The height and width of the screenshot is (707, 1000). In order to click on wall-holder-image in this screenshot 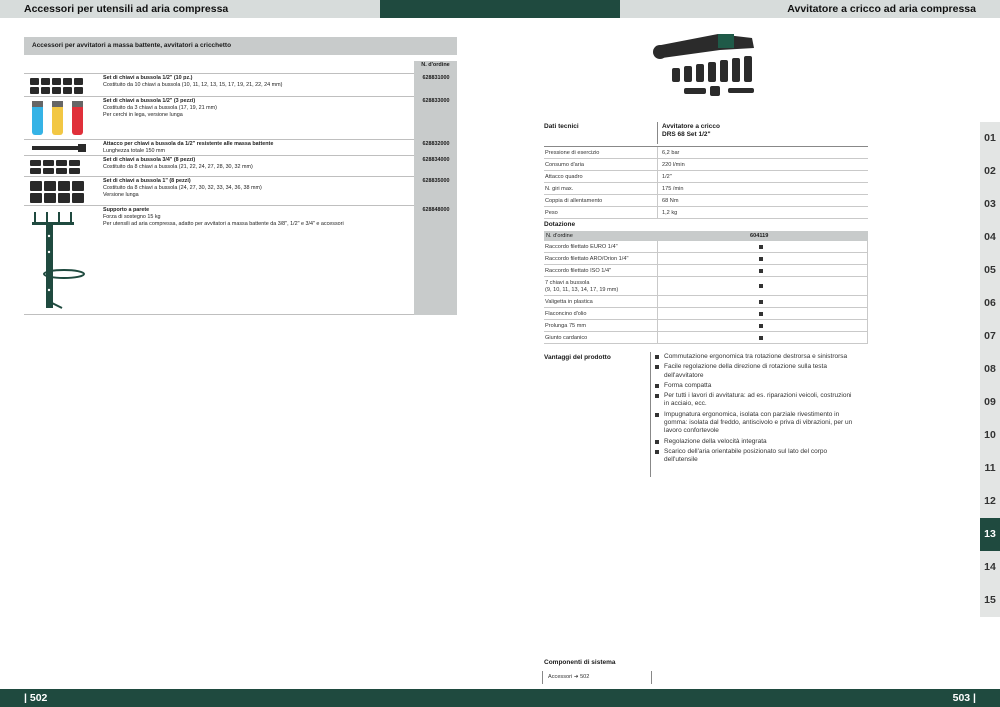, I will do `click(58, 260)`.